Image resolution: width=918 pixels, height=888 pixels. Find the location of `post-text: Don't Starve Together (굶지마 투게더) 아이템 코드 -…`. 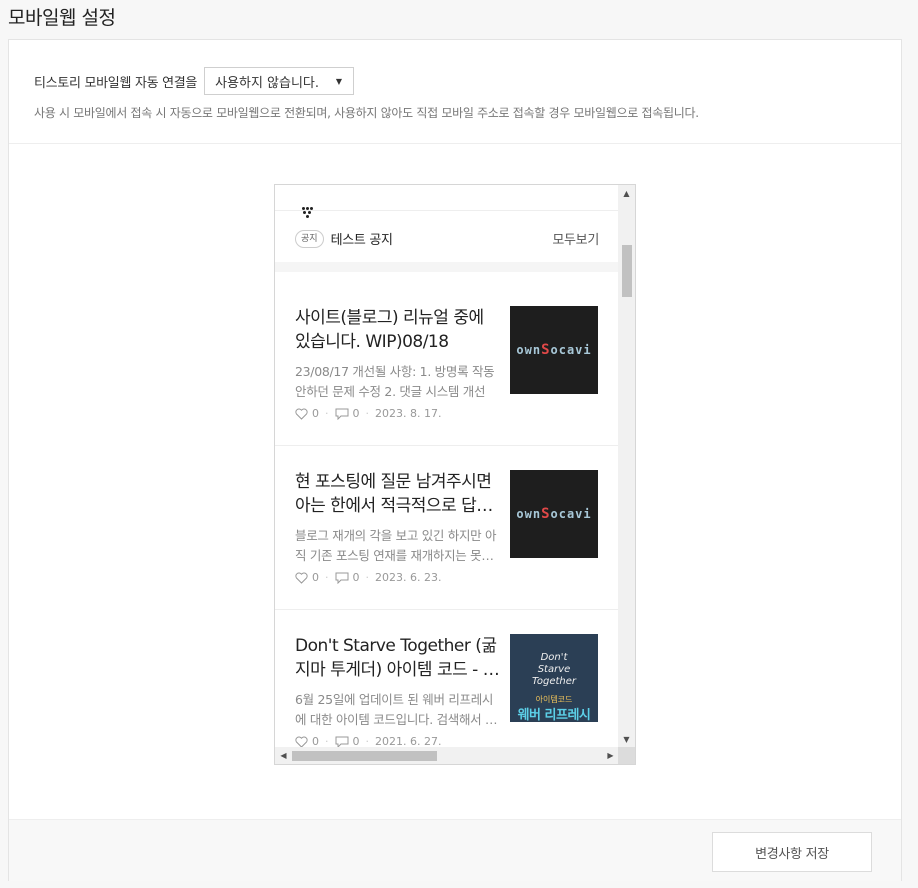

post-text: Don't Starve Together (굶지마 투게더) 아이템 코드 -… is located at coordinates (397, 691).